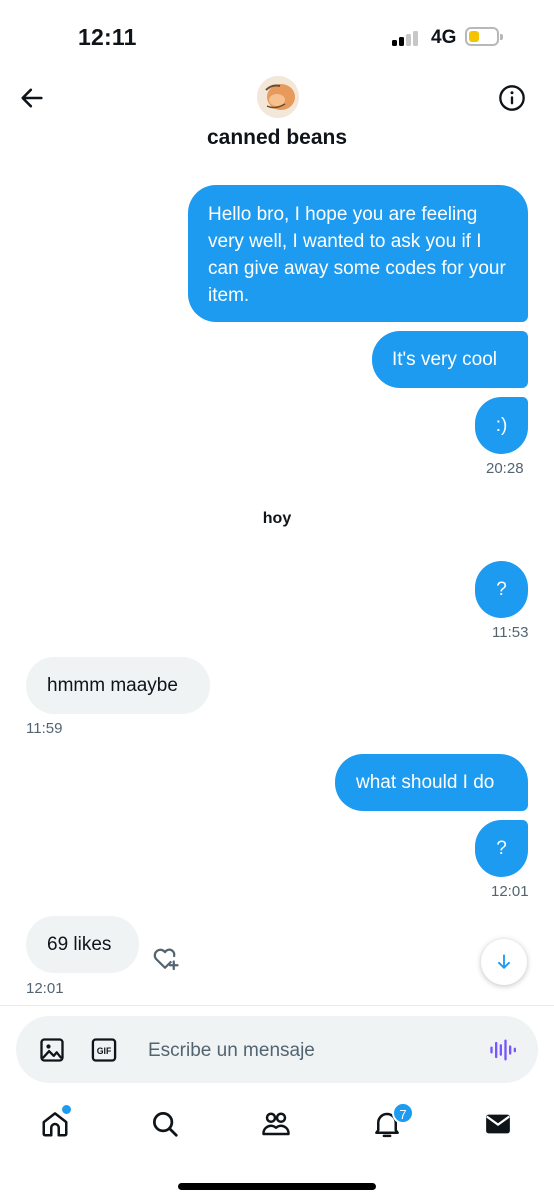 The height and width of the screenshot is (1200, 554). I want to click on arrow-down-icon, so click(504, 961).